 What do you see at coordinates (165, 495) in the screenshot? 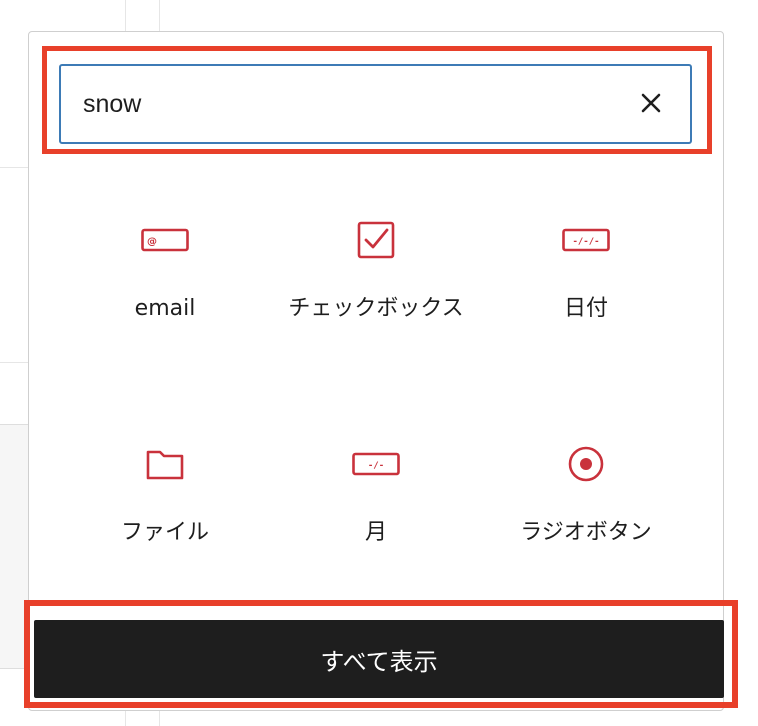
I see `block-item-file: ファイル` at bounding box center [165, 495].